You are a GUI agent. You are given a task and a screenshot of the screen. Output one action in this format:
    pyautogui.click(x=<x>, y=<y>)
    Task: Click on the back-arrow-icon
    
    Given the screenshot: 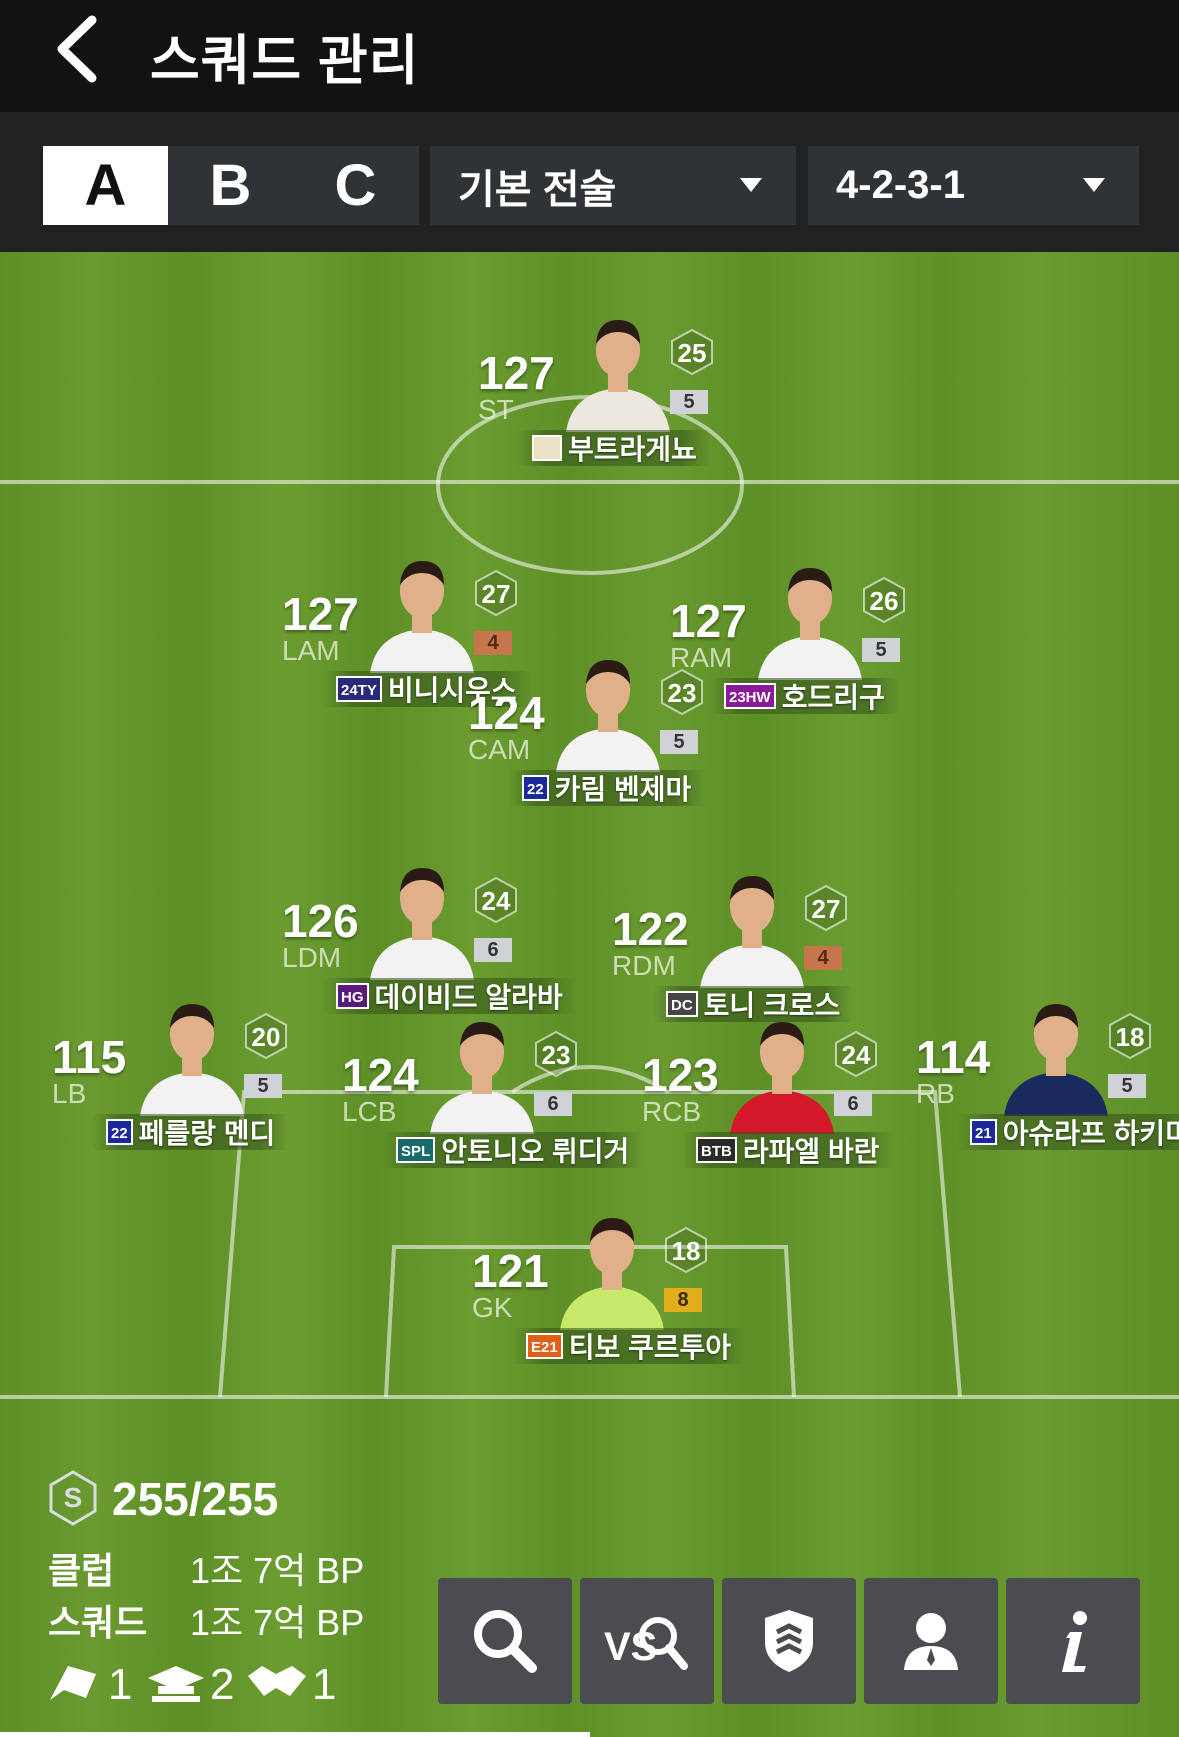 What is the action you would take?
    pyautogui.click(x=81, y=49)
    